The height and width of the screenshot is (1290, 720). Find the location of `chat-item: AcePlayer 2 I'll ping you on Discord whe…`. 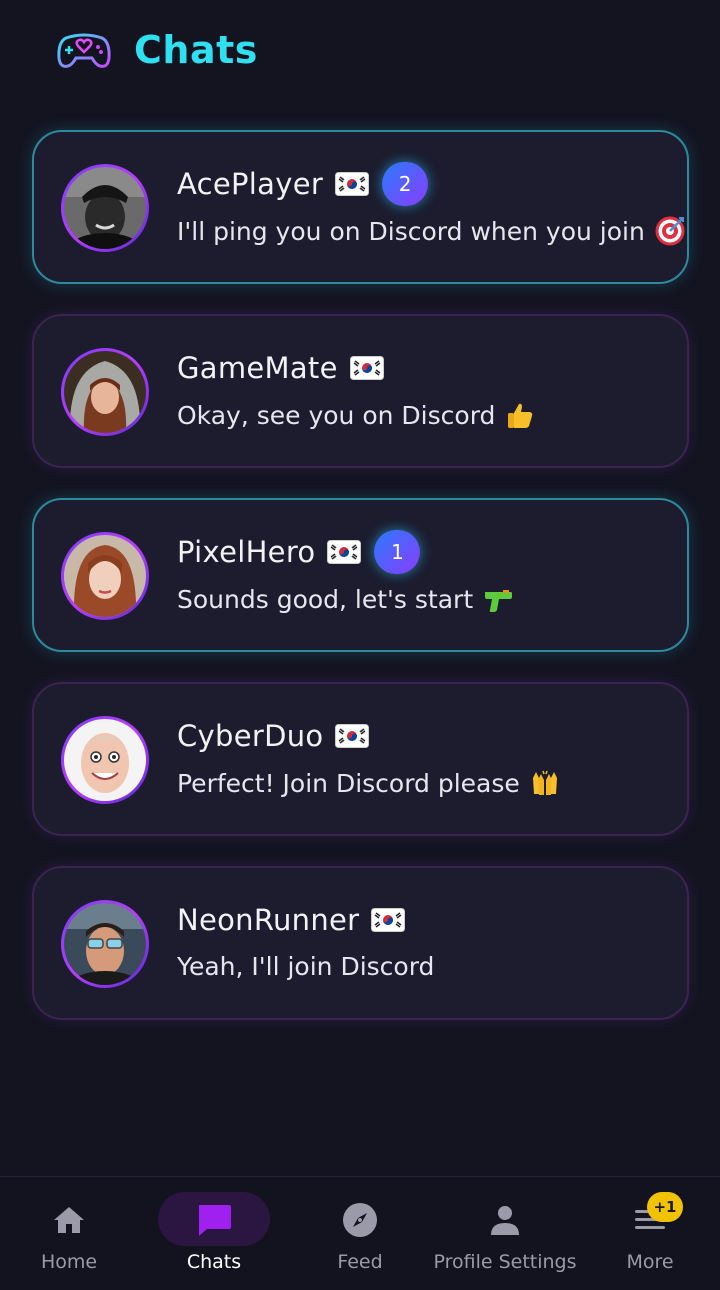

chat-item: AcePlayer 2 I'll ping you on Discord whe… is located at coordinates (360, 207).